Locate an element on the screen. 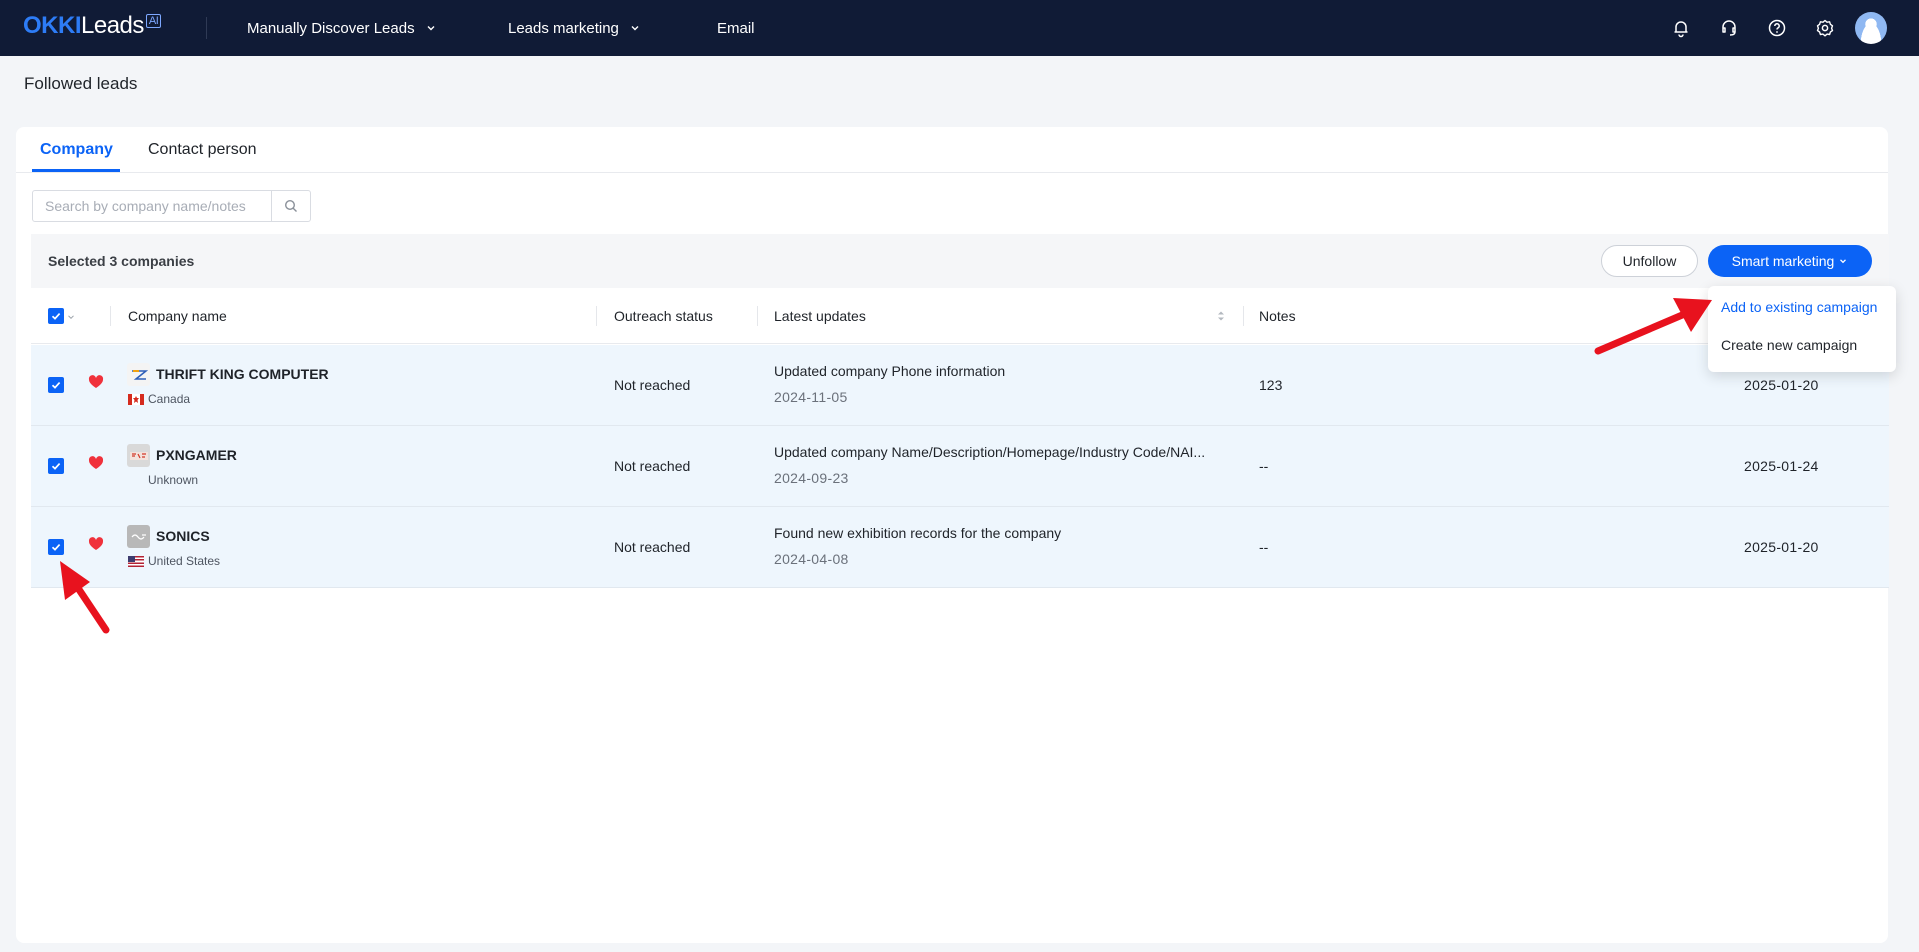 The image size is (1919, 952). nav-item-label: Email is located at coordinates (736, 28).